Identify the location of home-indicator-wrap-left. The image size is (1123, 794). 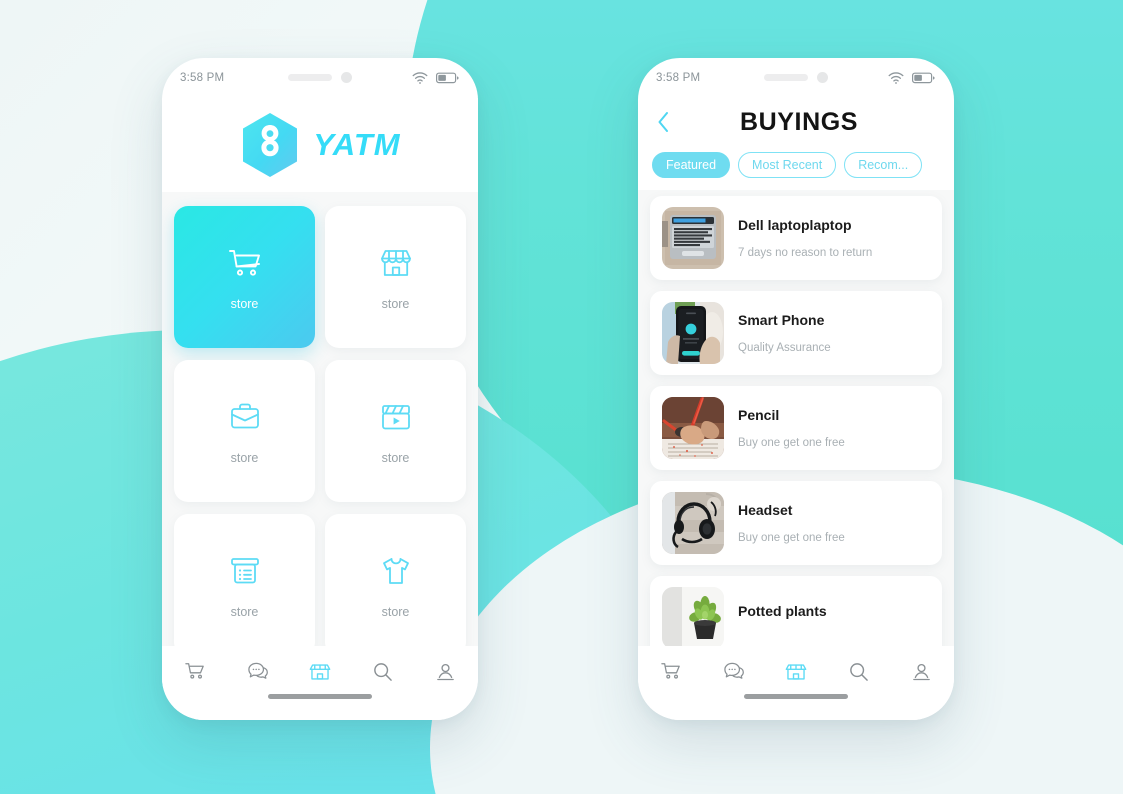
(320, 705).